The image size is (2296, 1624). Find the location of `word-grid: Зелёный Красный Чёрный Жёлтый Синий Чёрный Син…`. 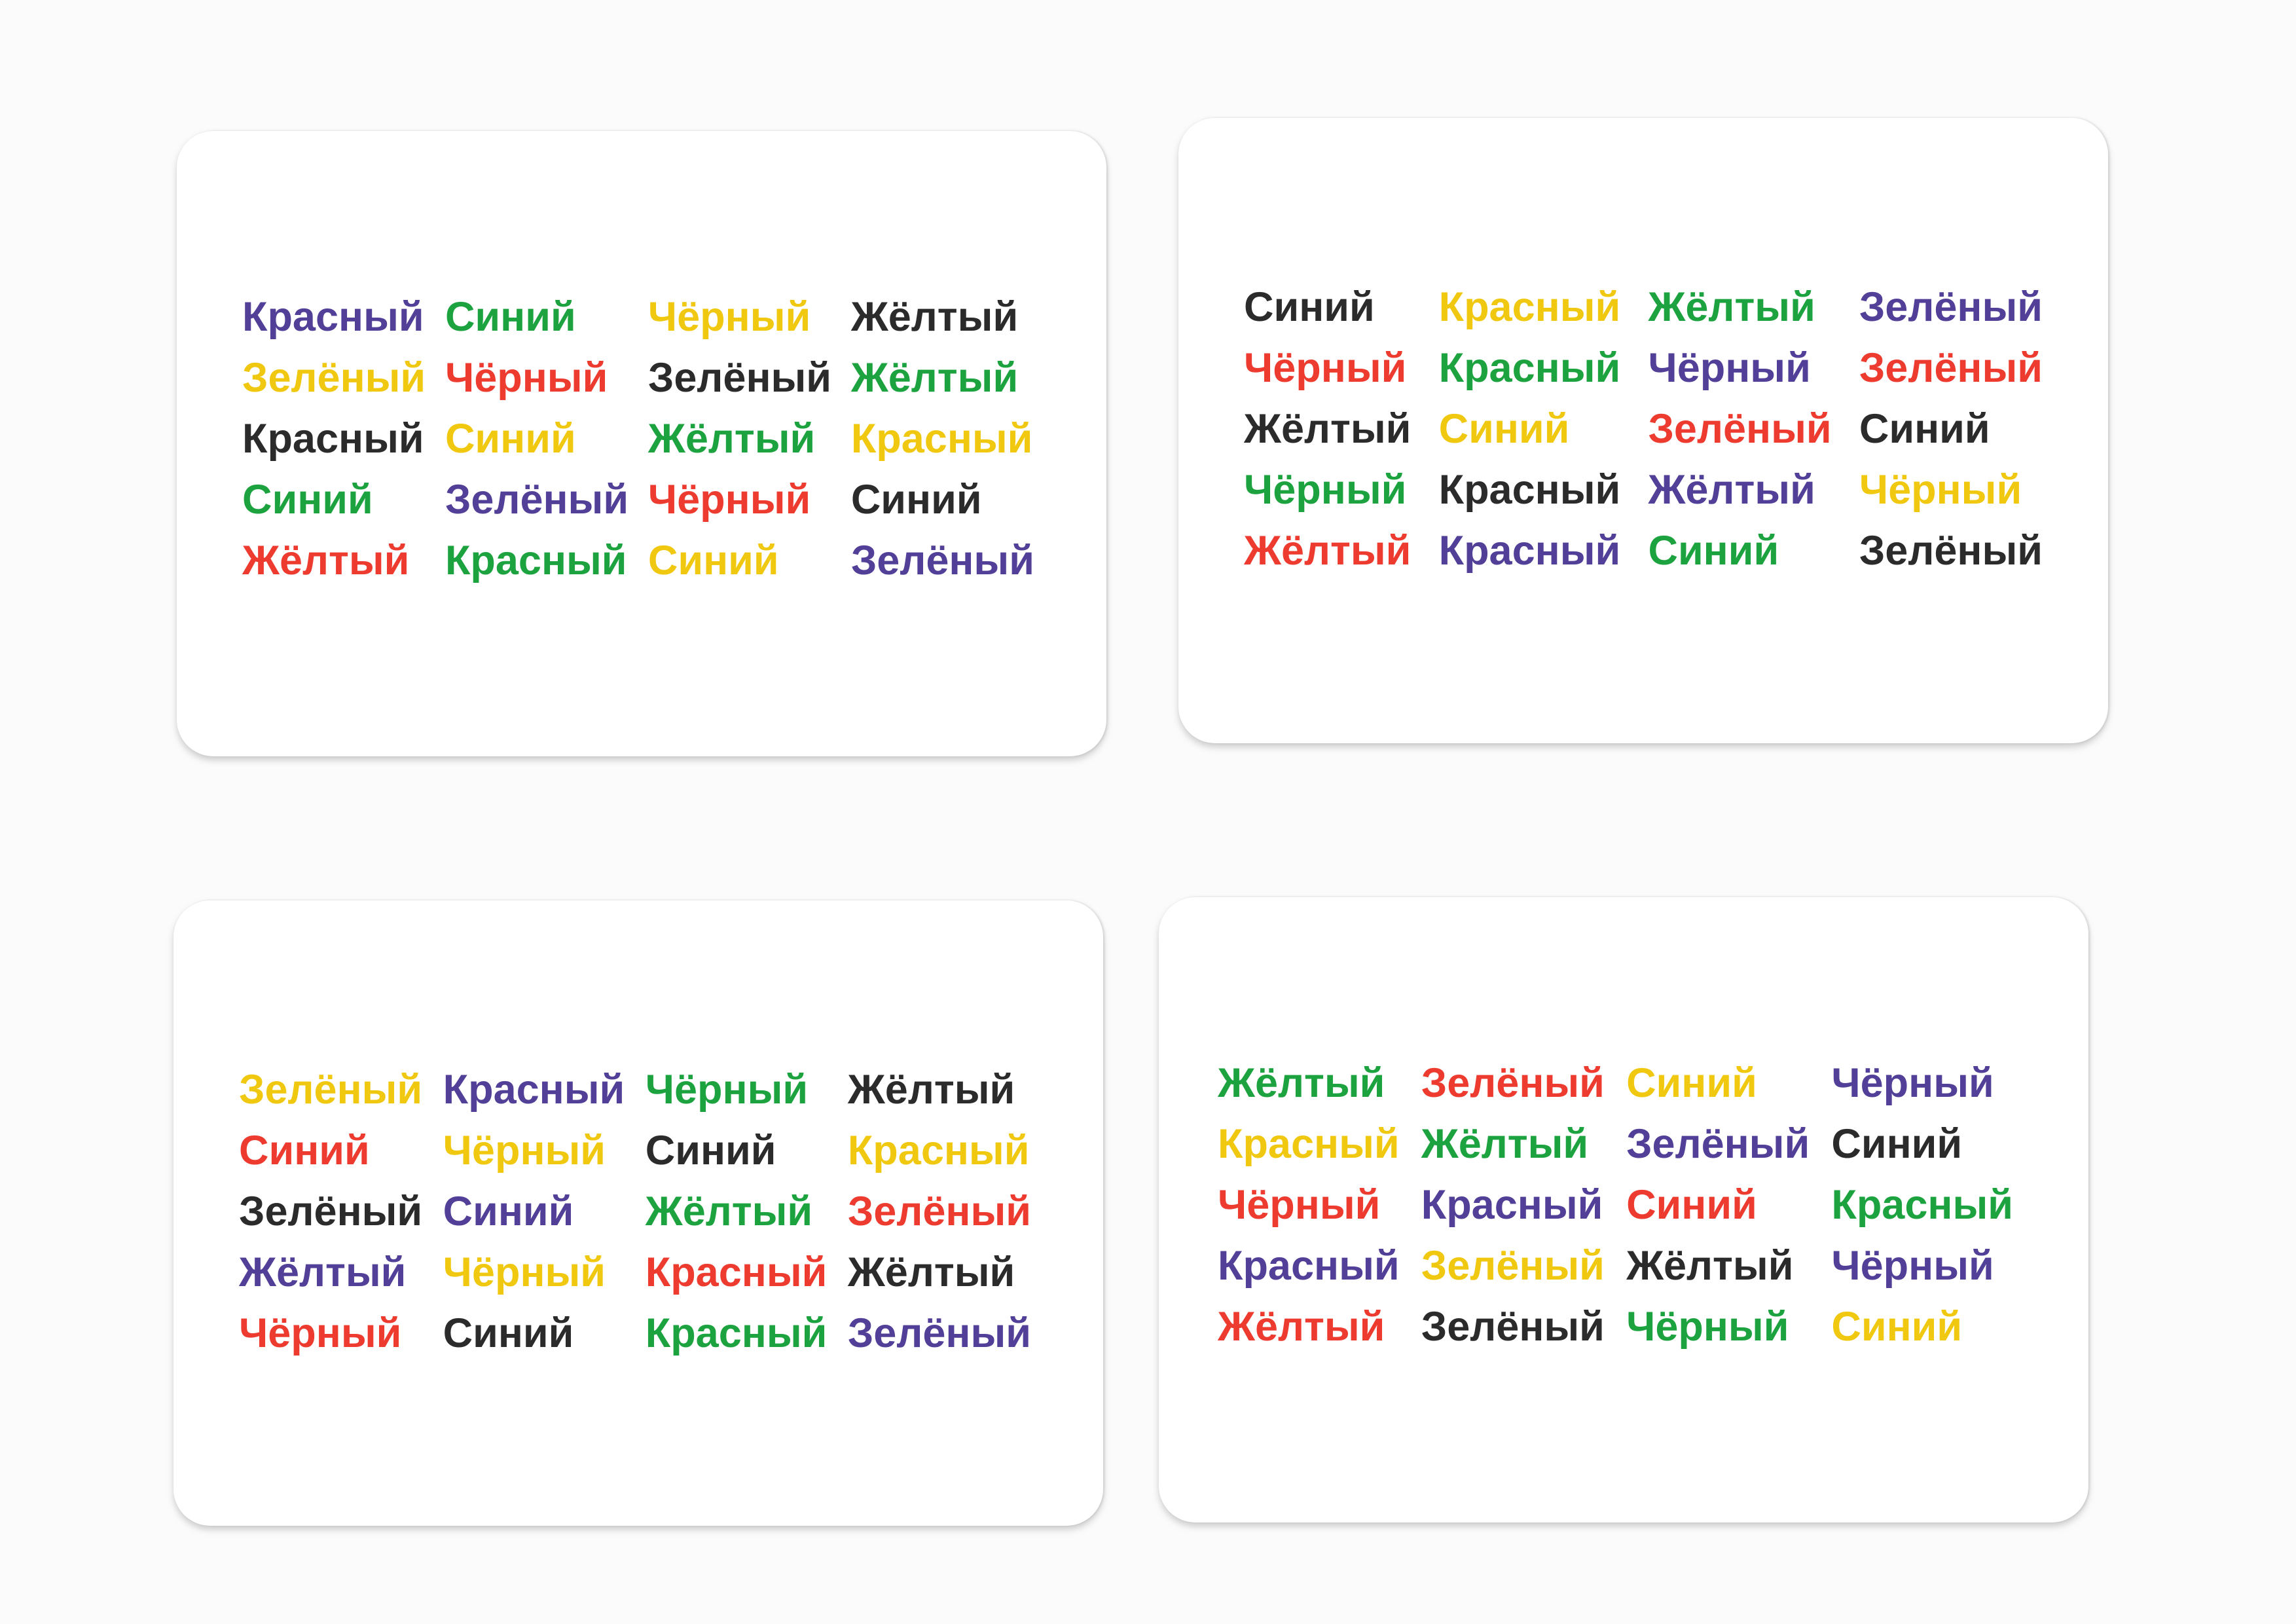

word-grid: Зелёный Красный Чёрный Жёлтый Синий Чёрный Син… is located at coordinates (635, 1211).